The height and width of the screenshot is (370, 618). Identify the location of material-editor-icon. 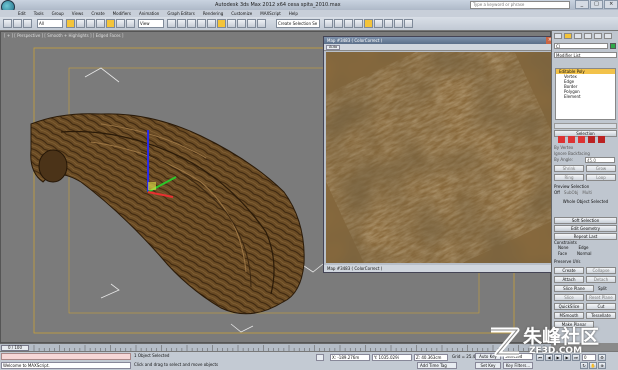
(368, 23).